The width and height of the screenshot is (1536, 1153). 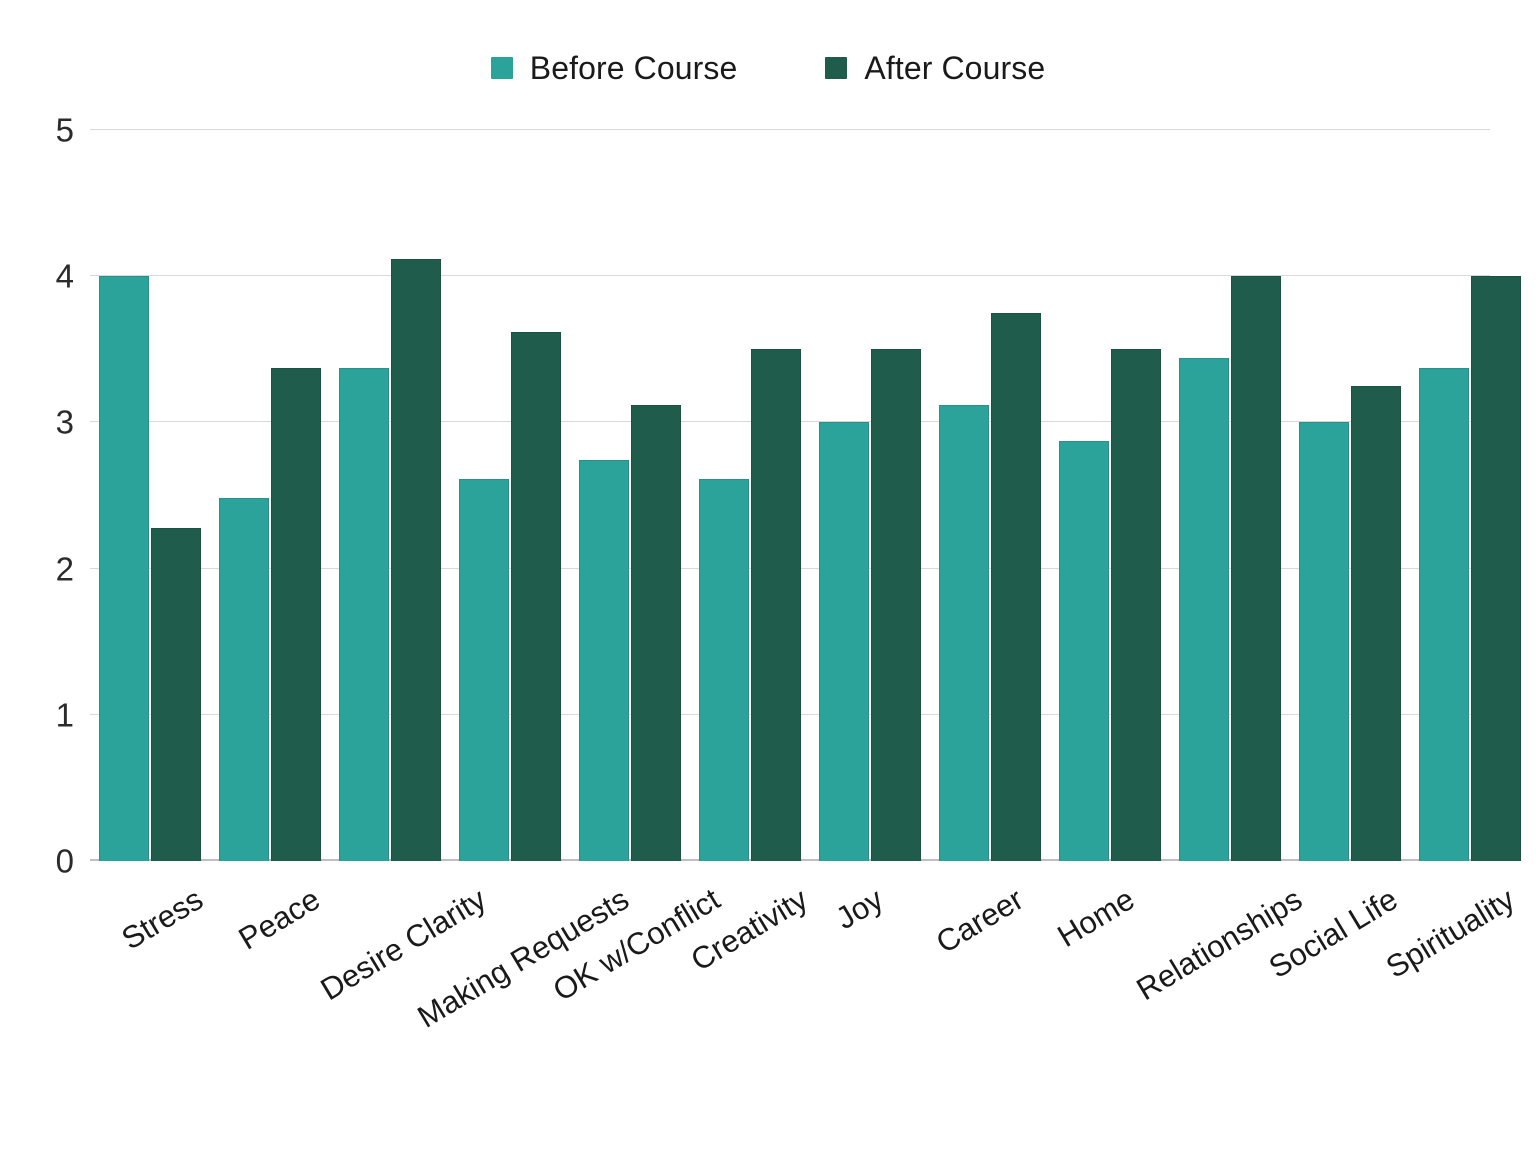 I want to click on x-label-cell: Spirituality, so click(x=1447, y=986).